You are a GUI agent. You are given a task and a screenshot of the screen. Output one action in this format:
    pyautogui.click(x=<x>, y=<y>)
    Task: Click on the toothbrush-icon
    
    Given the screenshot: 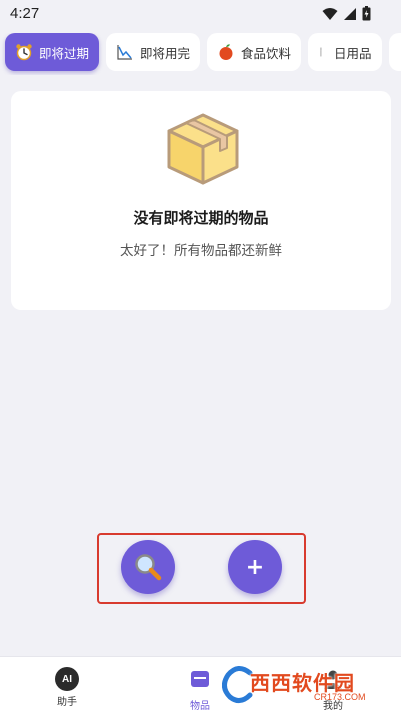 What is the action you would take?
    pyautogui.click(x=321, y=52)
    